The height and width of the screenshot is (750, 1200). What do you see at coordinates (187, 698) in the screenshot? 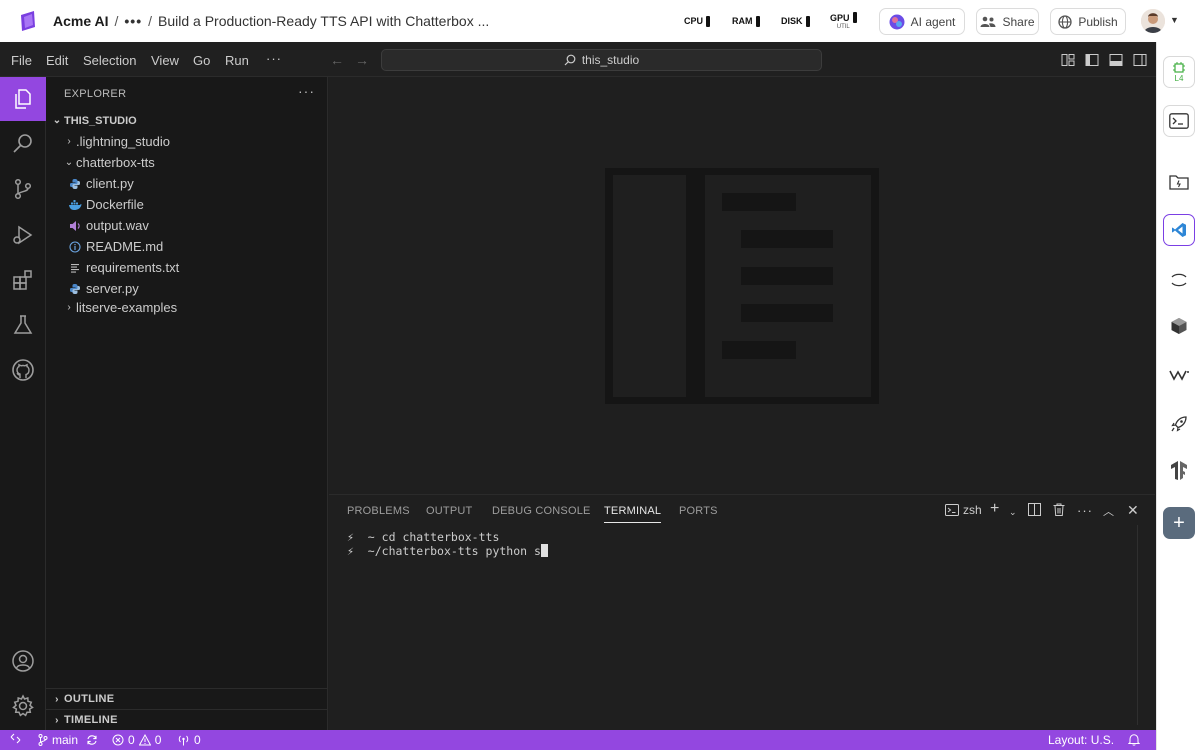
I see `outline-section-header: › OUTLINE` at bounding box center [187, 698].